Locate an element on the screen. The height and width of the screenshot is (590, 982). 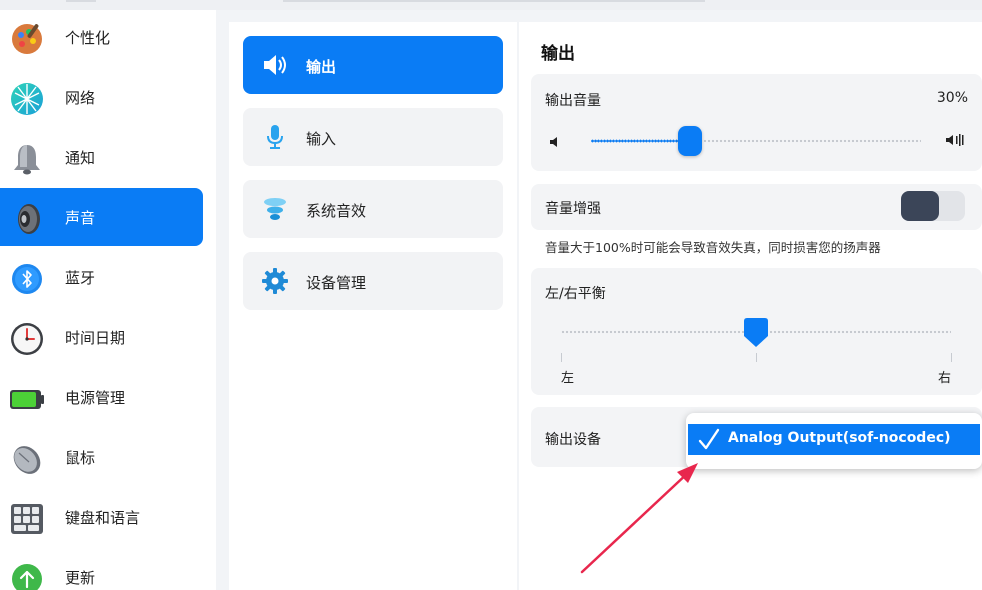
balance-card: 左/右平衡 左 右 is located at coordinates (756, 331).